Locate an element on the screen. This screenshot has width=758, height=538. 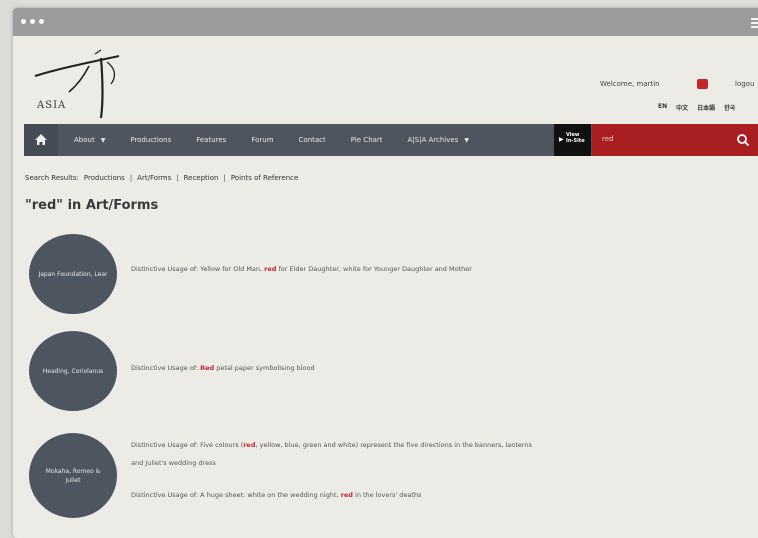
result-thumbnail: Heading, Coriolanus is located at coordinates (73, 371).